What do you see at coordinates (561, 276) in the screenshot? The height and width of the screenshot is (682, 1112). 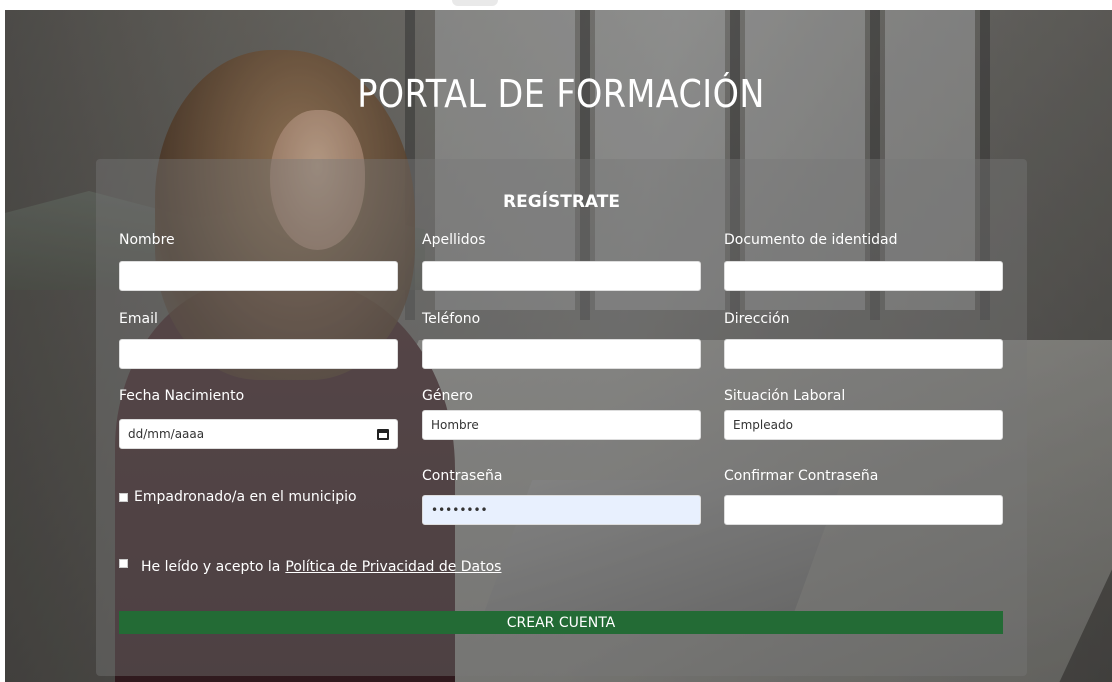 I see `apellidos-input` at bounding box center [561, 276].